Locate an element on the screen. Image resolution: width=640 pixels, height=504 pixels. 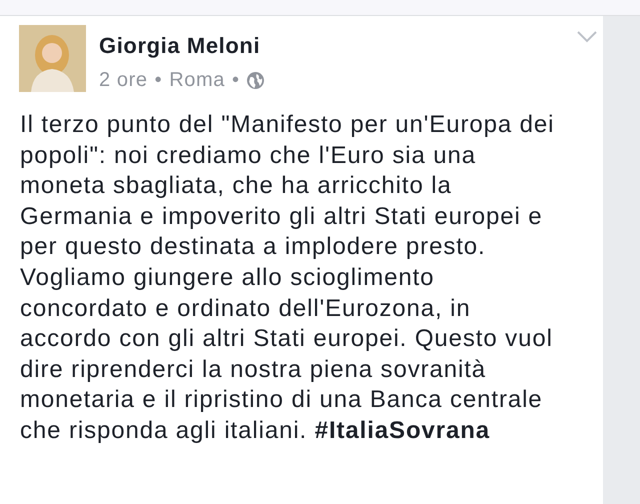
chevron-down-icon is located at coordinates (587, 37).